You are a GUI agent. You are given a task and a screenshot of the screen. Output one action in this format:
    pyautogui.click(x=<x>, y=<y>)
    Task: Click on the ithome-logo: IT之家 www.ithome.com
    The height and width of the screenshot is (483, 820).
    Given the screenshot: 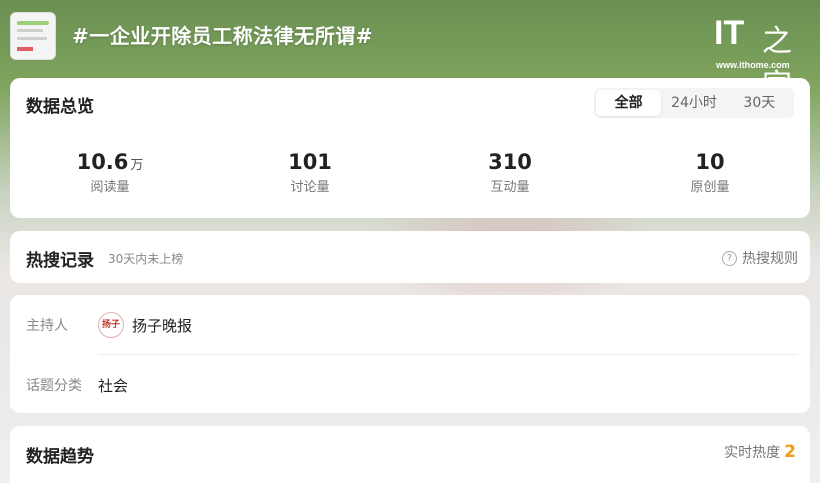 What is the action you would take?
    pyautogui.click(x=753, y=58)
    